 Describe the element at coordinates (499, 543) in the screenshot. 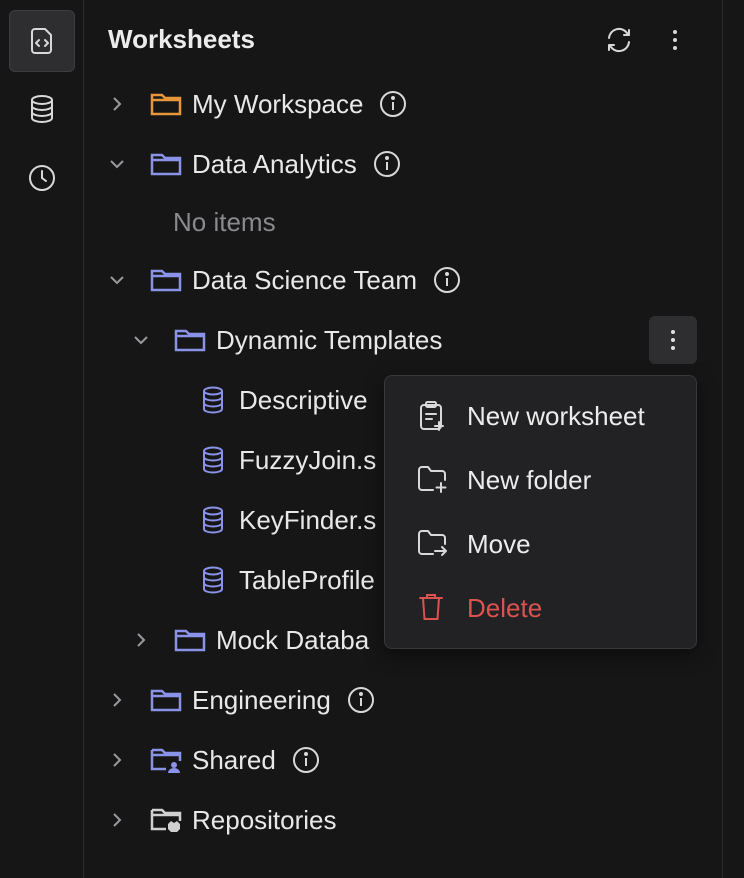

I see `menu-item-label: Move` at that location.